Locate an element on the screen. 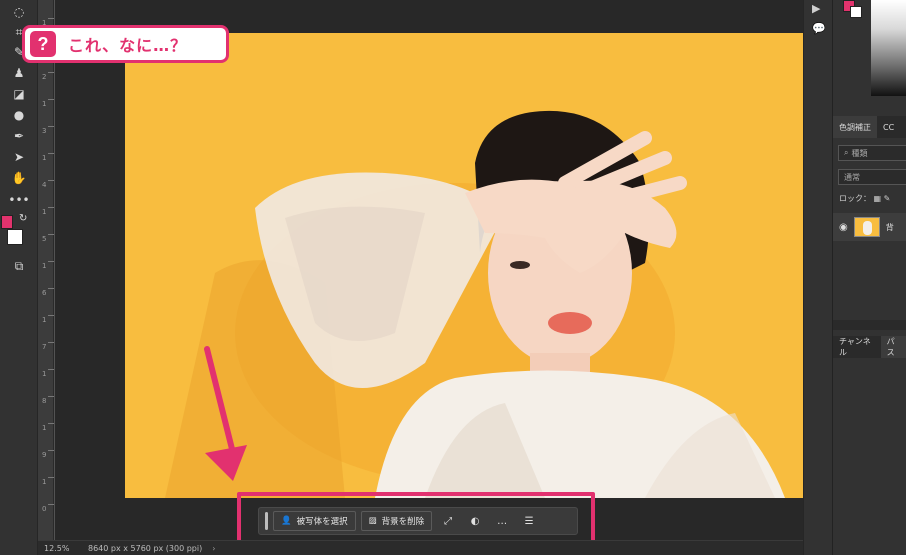  ruler-tick-label: 8 is located at coordinates (44, 401).